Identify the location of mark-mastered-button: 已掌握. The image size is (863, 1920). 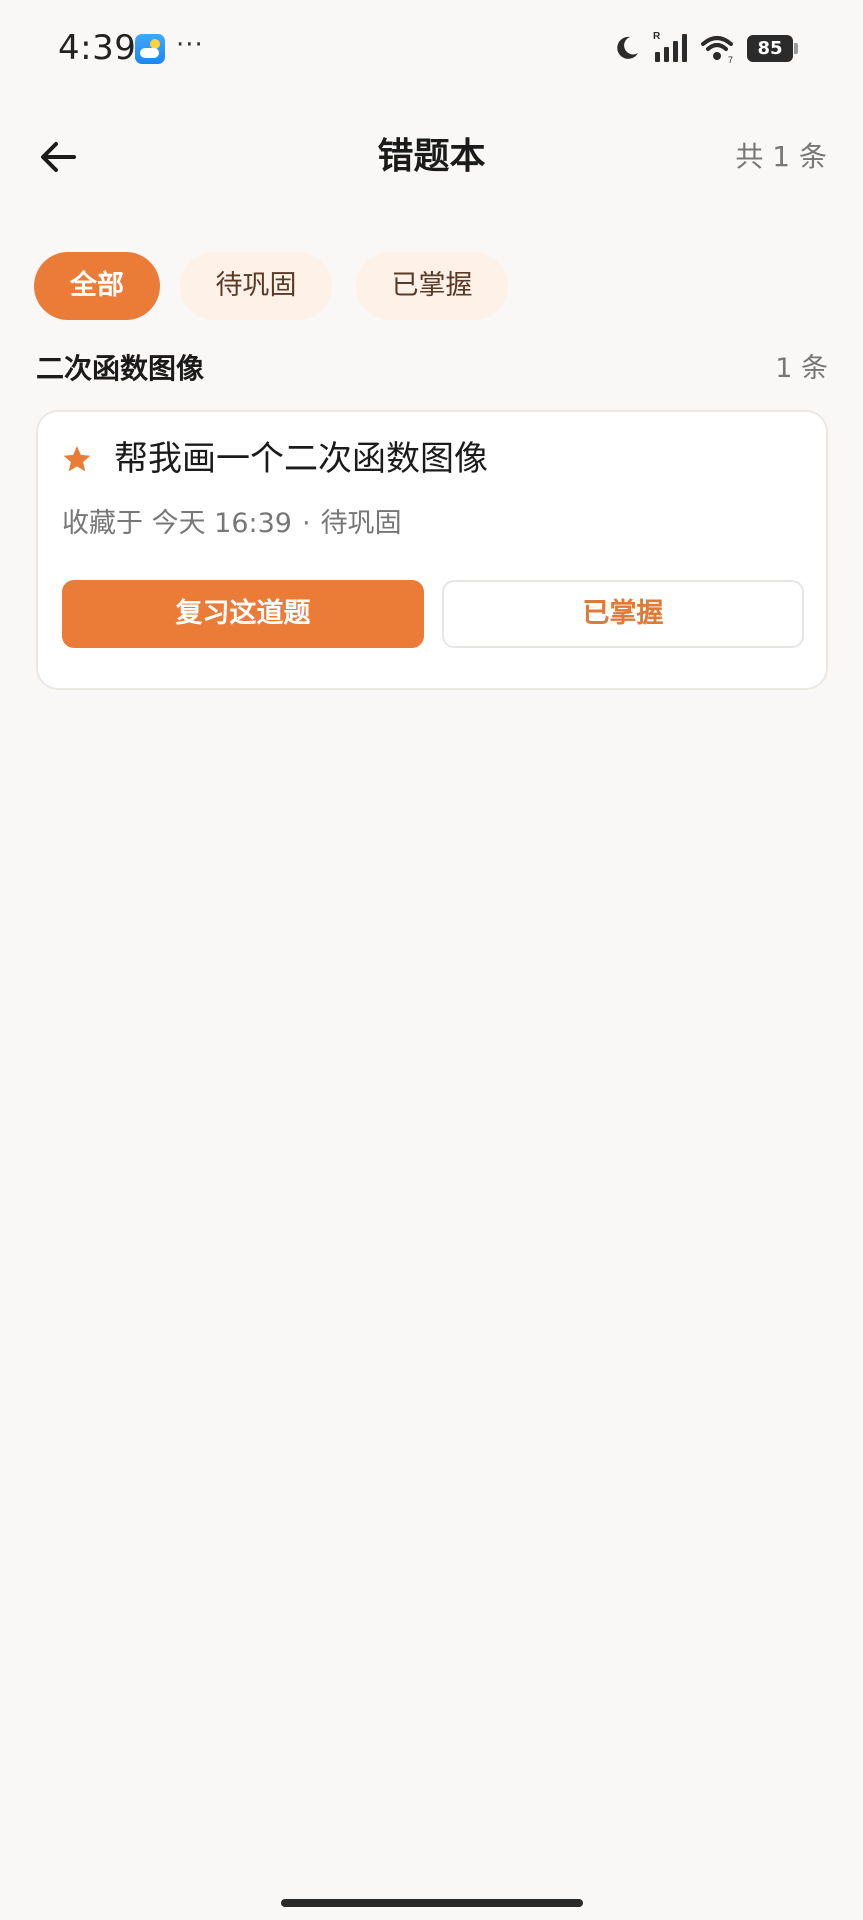
(623, 614).